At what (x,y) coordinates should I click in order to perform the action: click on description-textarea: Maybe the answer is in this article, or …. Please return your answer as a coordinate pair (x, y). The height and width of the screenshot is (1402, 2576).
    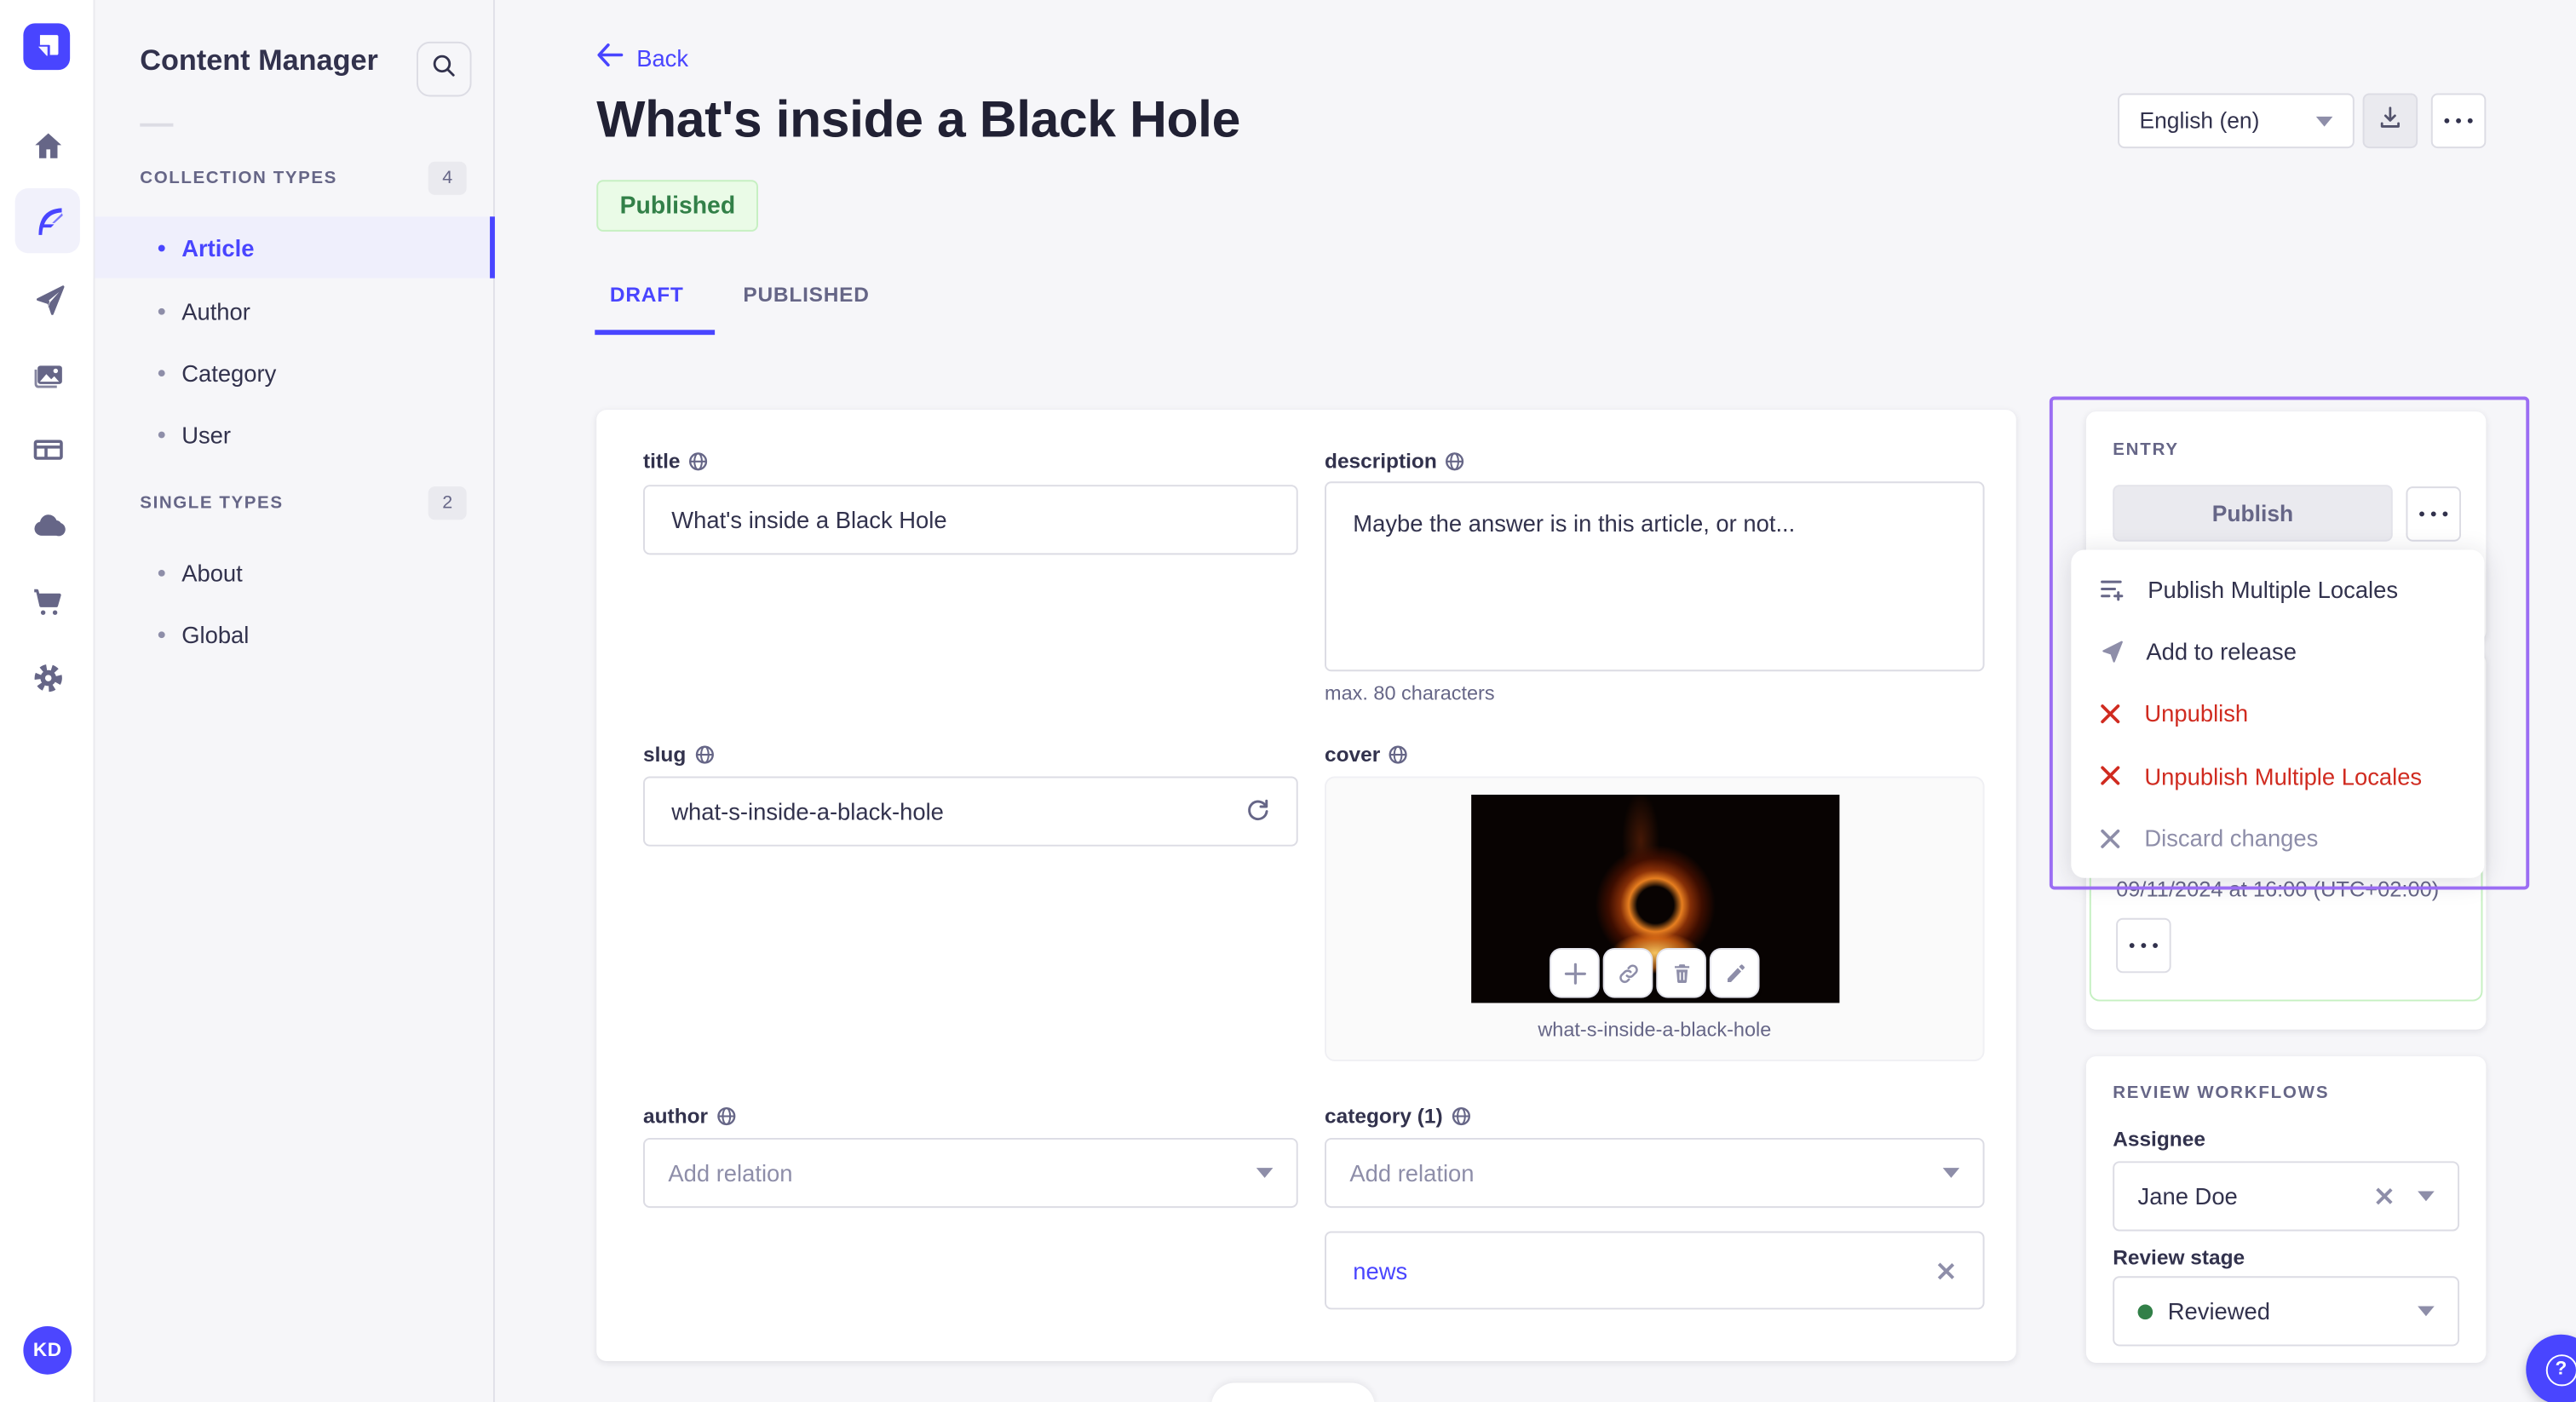
    Looking at the image, I should click on (1655, 576).